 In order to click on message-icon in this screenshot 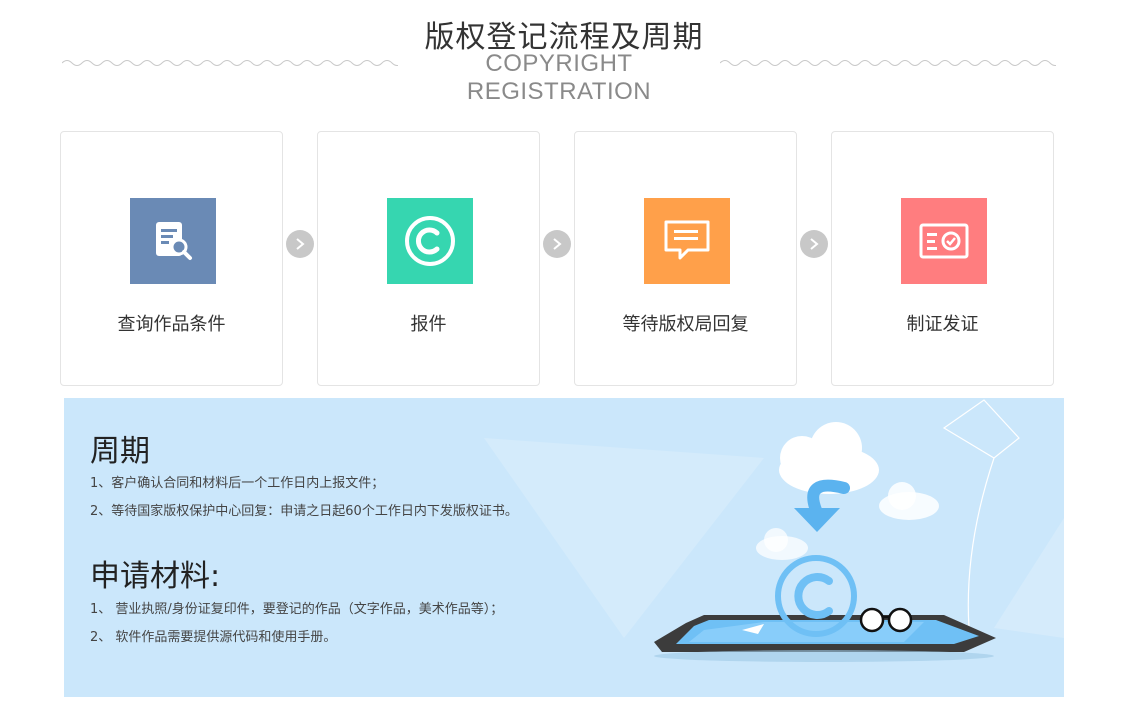, I will do `click(687, 241)`.